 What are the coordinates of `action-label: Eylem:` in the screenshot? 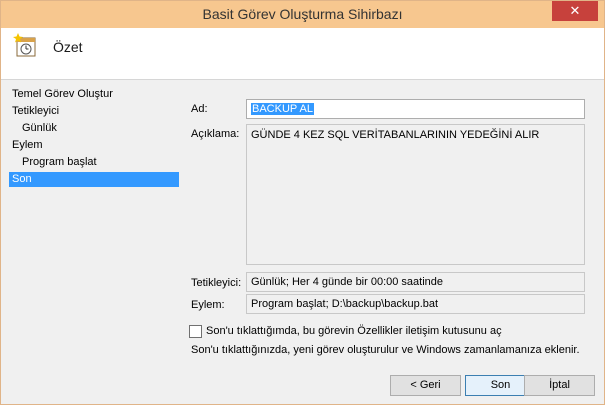 It's located at (208, 305).